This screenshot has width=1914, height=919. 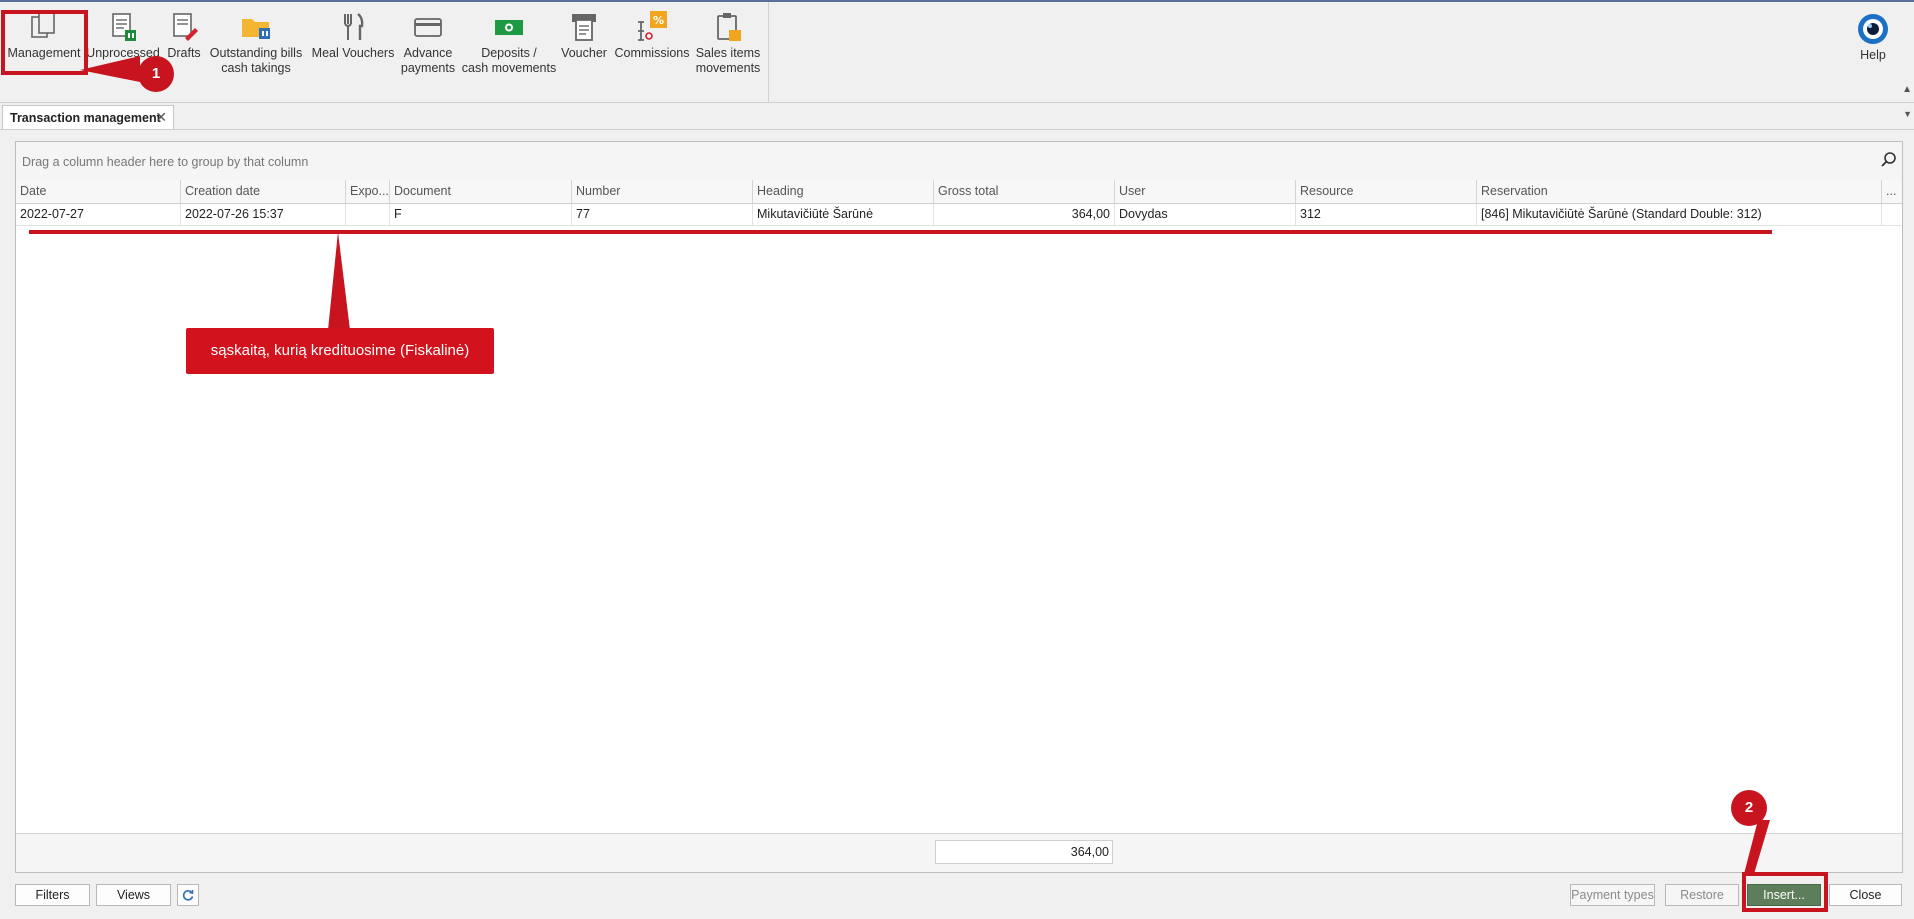 What do you see at coordinates (44, 53) in the screenshot?
I see `management-label: Management` at bounding box center [44, 53].